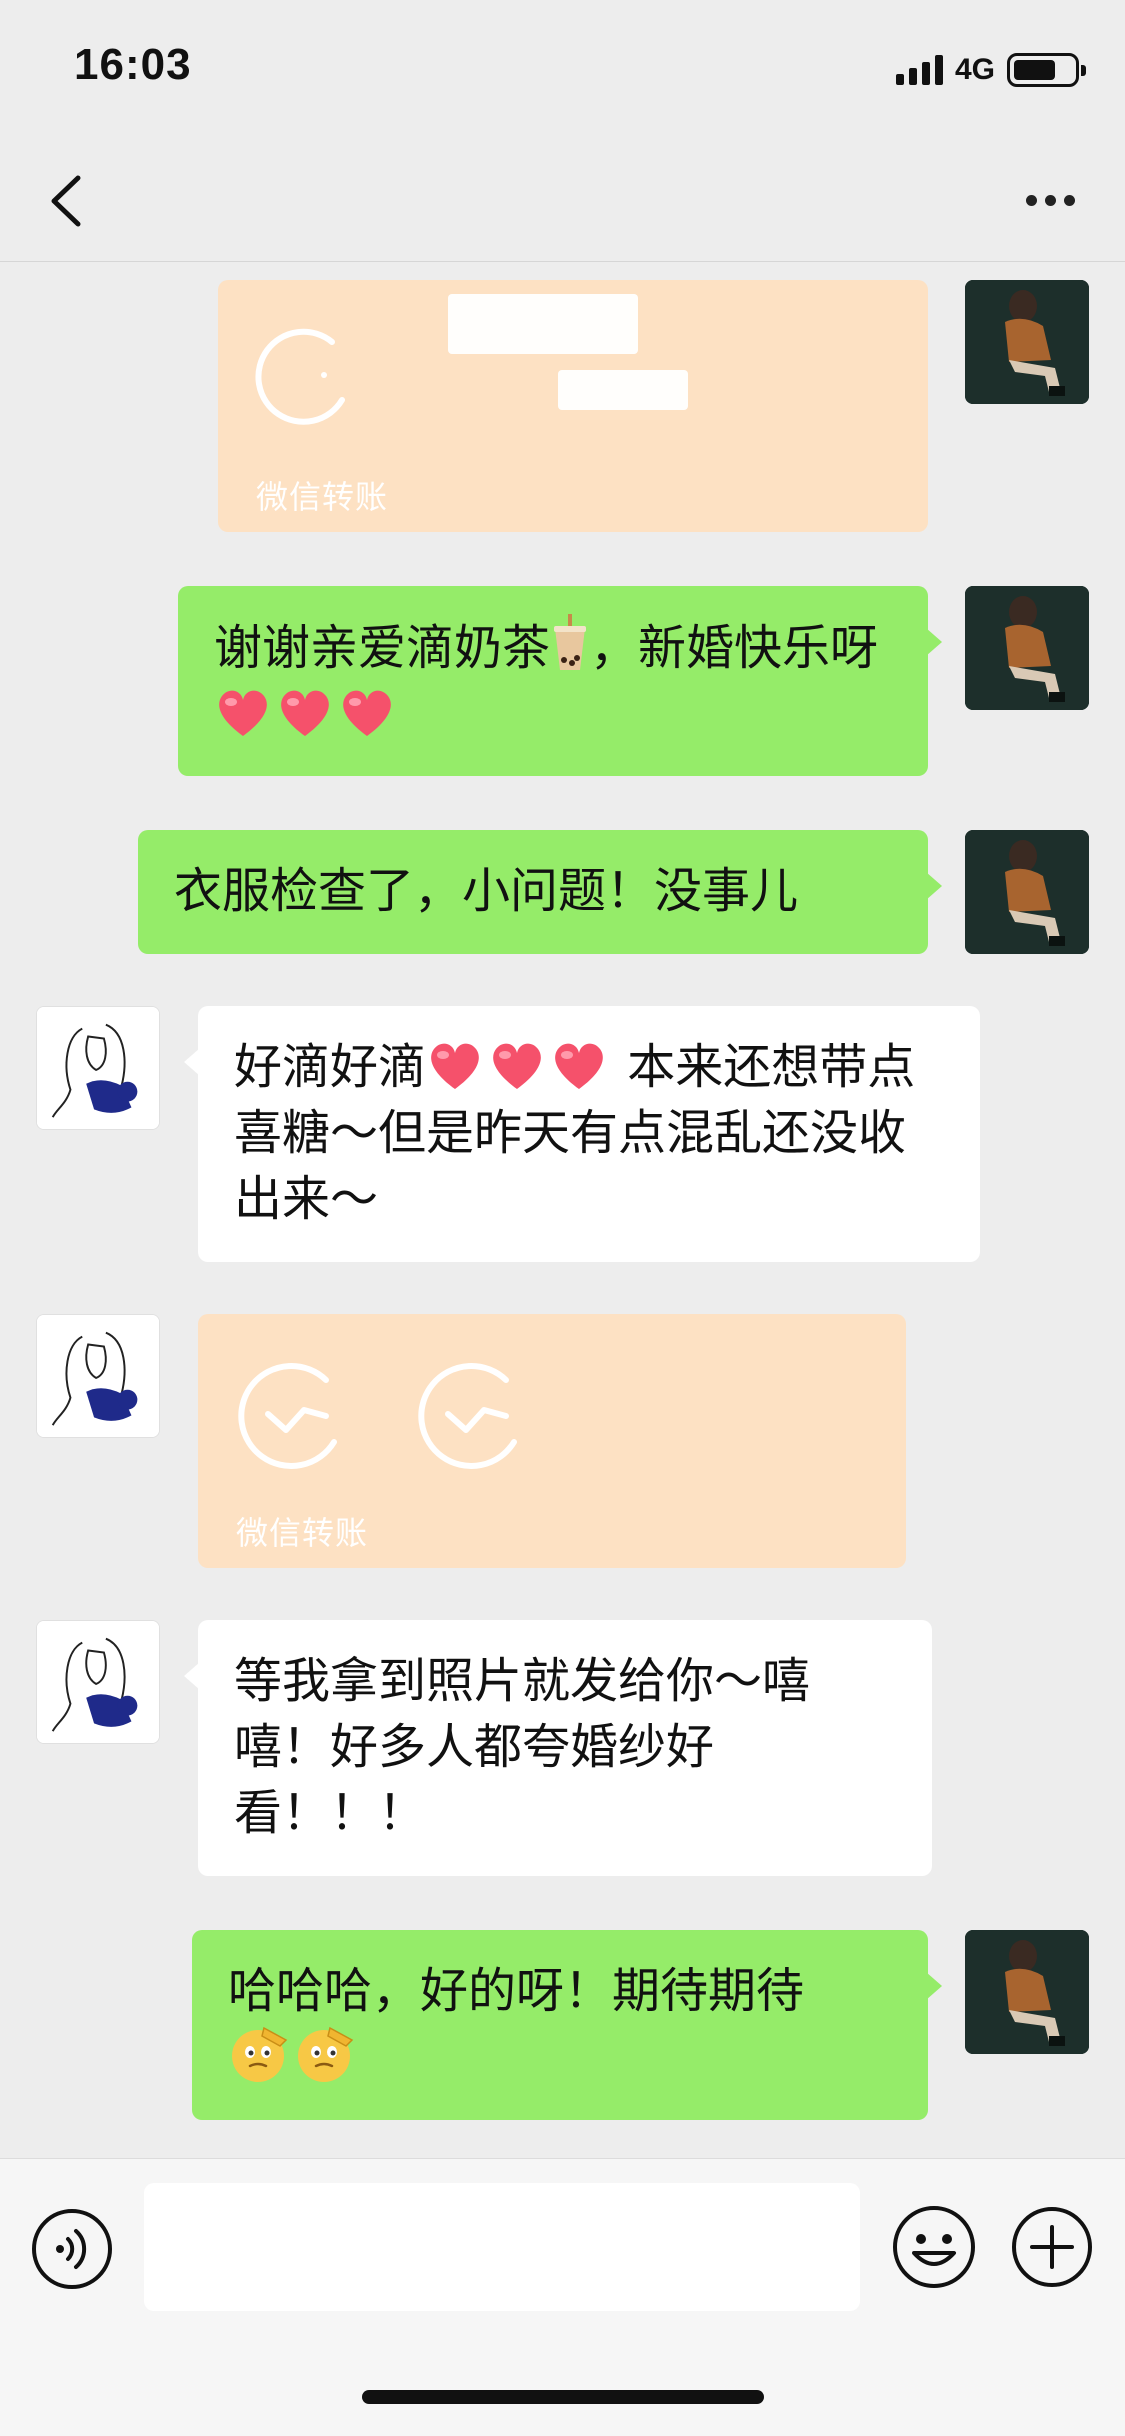 The width and height of the screenshot is (1125, 2436). I want to click on transfer-icon, so click(309, 375).